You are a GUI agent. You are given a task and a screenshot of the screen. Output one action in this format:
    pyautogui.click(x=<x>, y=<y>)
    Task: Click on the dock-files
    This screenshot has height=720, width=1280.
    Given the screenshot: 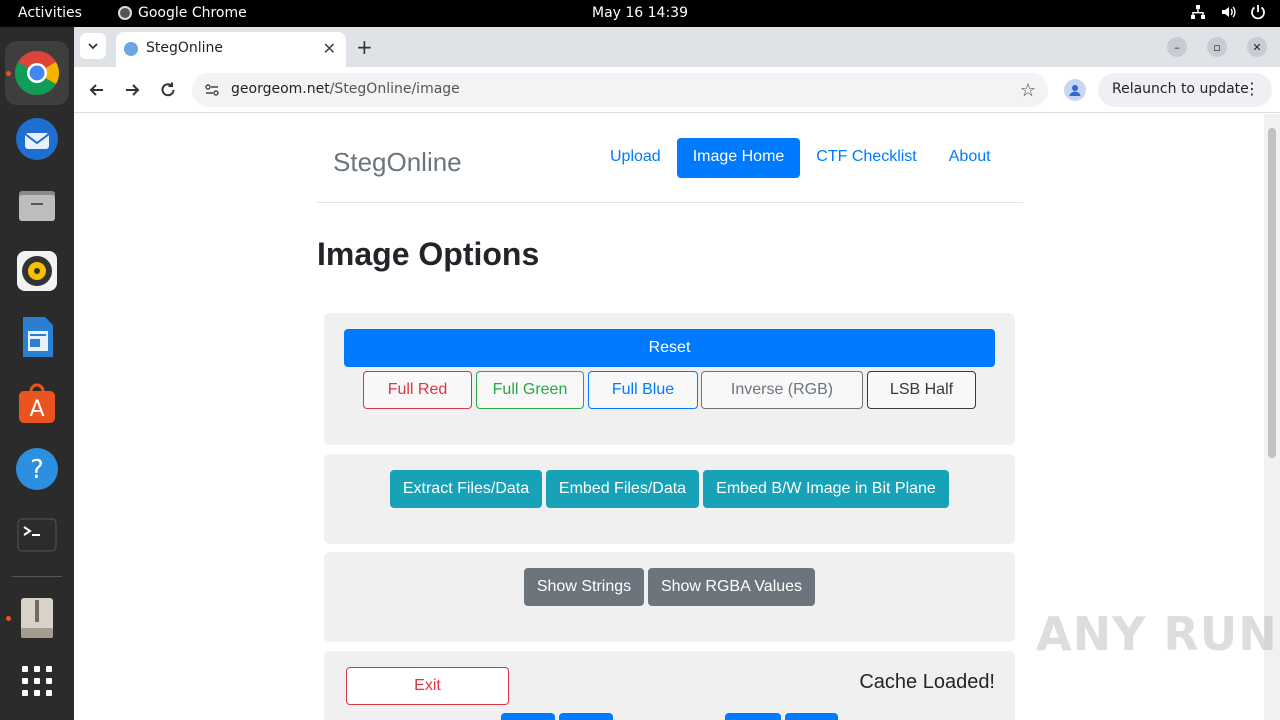 What is the action you would take?
    pyautogui.click(x=37, y=205)
    